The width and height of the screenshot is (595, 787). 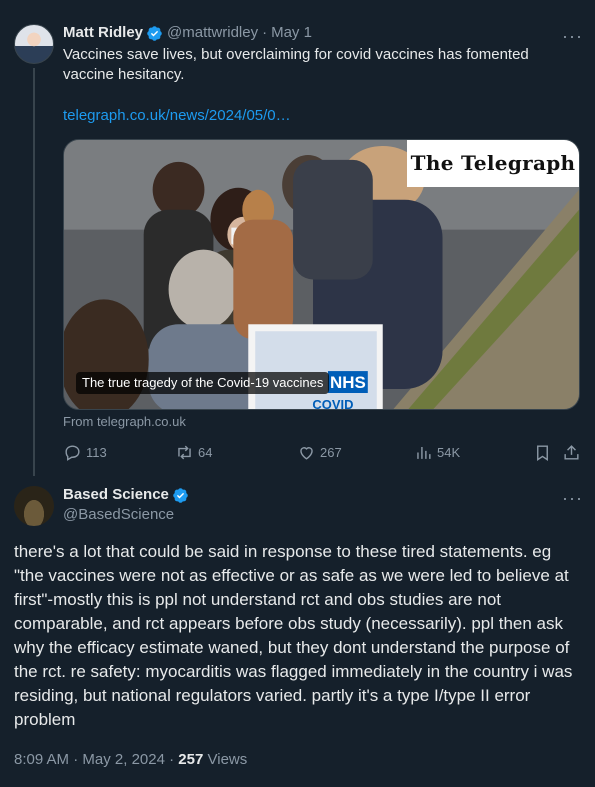 What do you see at coordinates (227, 759) in the screenshot?
I see `views-label: Views` at bounding box center [227, 759].